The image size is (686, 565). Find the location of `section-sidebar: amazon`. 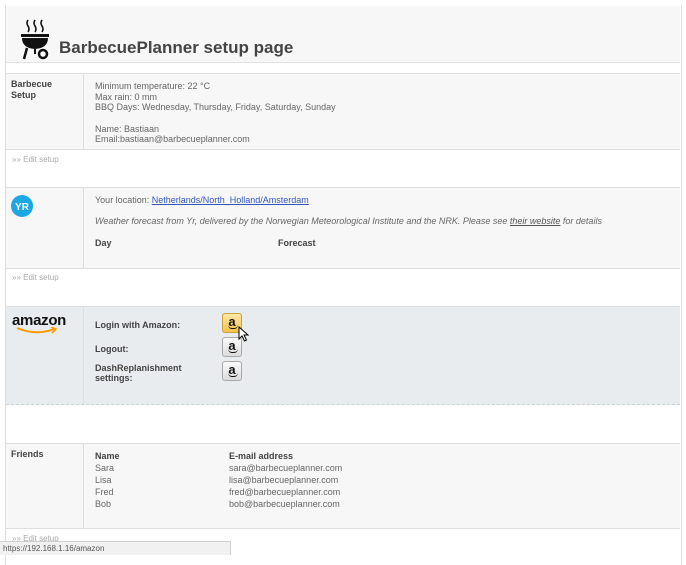

section-sidebar: amazon is located at coordinates (45, 355).